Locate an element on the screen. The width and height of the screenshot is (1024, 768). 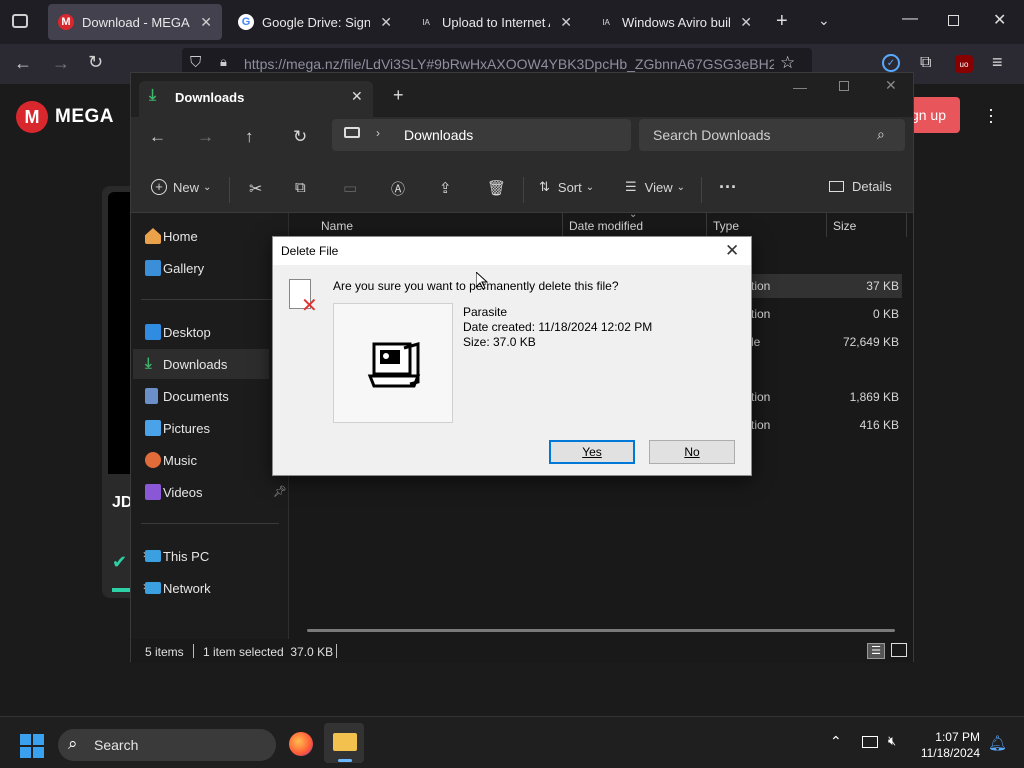
rename-icon: Ⓐ is located at coordinates (398, 189).